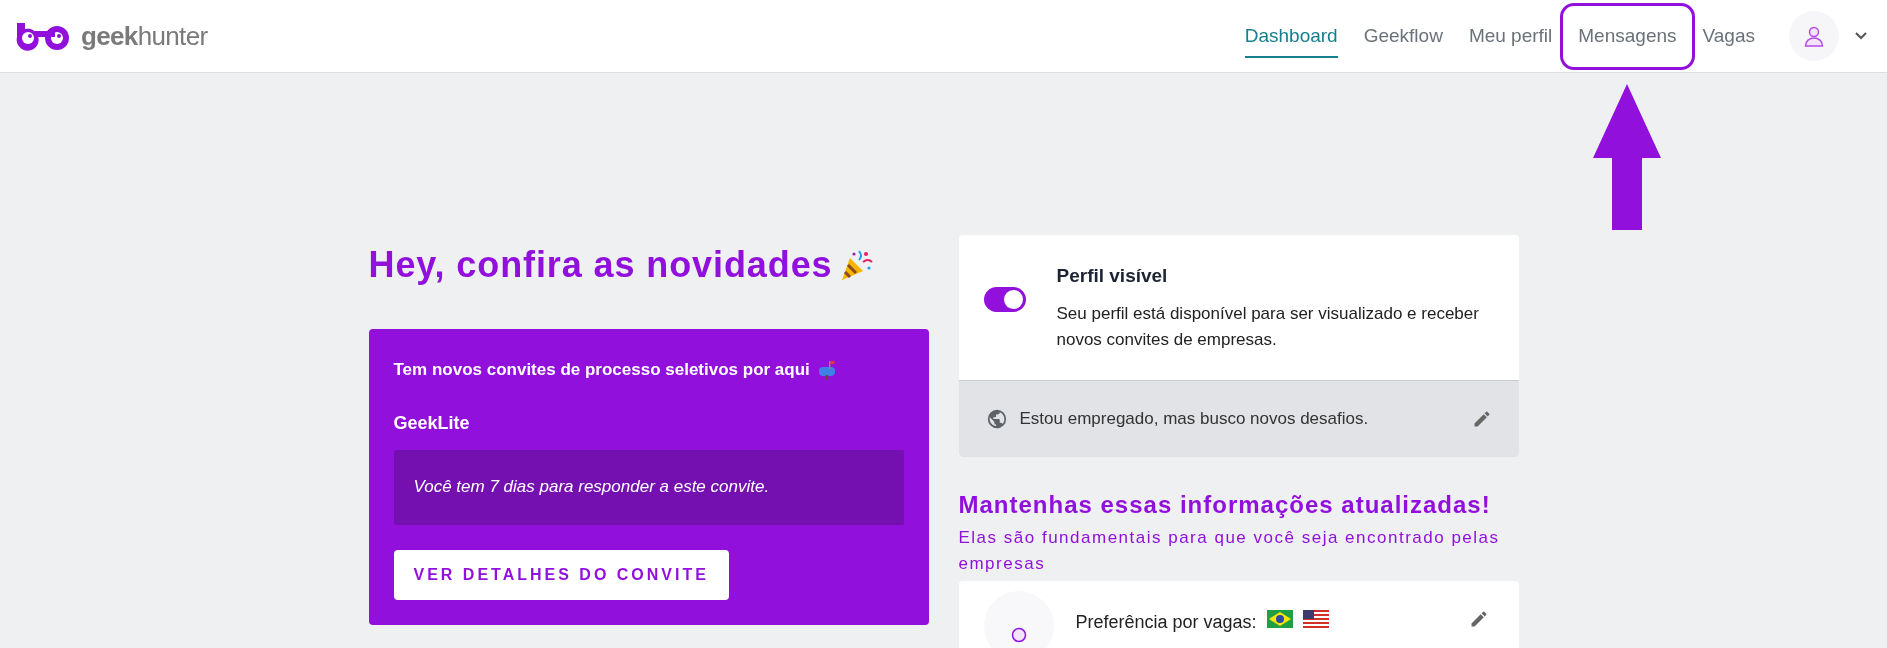  I want to click on nav-link: Dashboard, so click(1291, 36).